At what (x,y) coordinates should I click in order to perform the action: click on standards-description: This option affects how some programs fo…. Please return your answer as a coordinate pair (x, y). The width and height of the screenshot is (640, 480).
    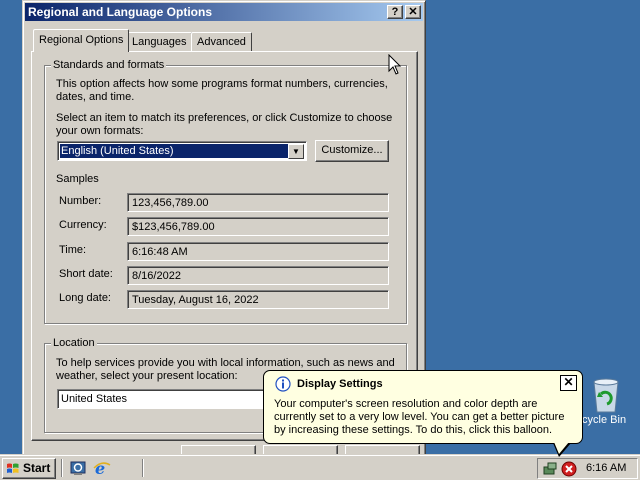
    Looking at the image, I should click on (222, 90).